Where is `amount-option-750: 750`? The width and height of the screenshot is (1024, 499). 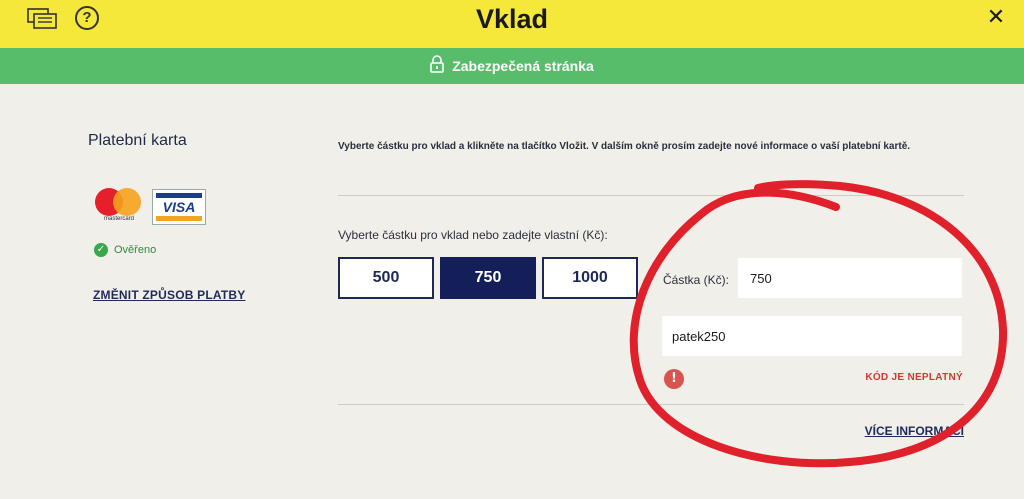
amount-option-750: 750 is located at coordinates (488, 278).